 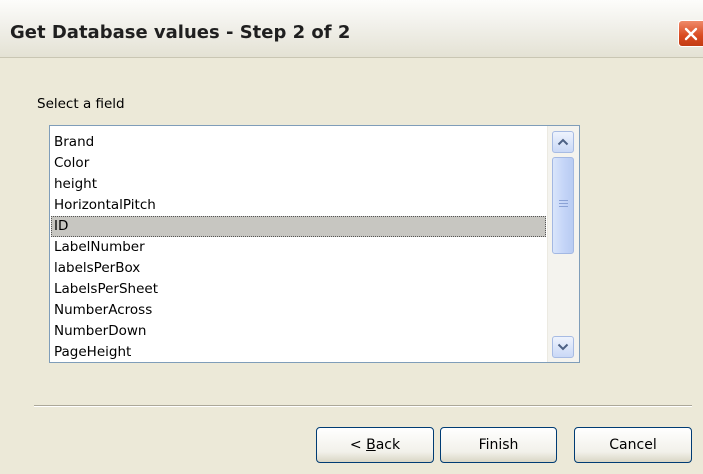 What do you see at coordinates (298, 289) in the screenshot?
I see `field-list-item: LabelsPerSheet` at bounding box center [298, 289].